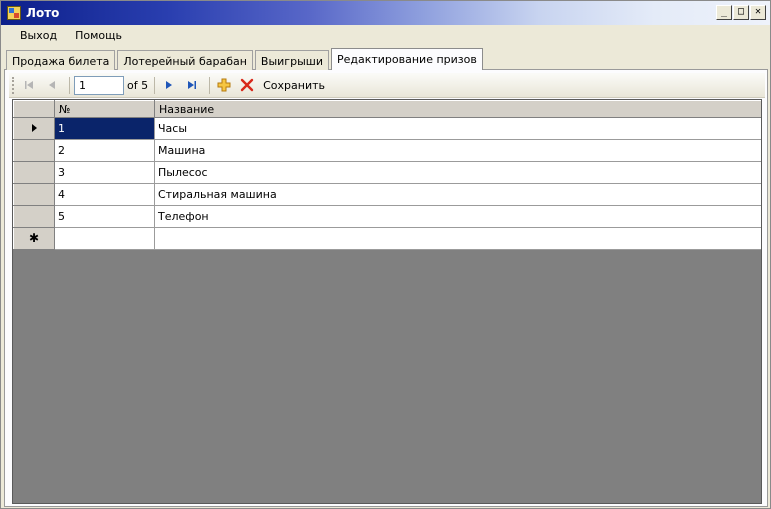 The image size is (771, 509). What do you see at coordinates (457, 216) in the screenshot?
I see `cell-name: Телефон` at bounding box center [457, 216].